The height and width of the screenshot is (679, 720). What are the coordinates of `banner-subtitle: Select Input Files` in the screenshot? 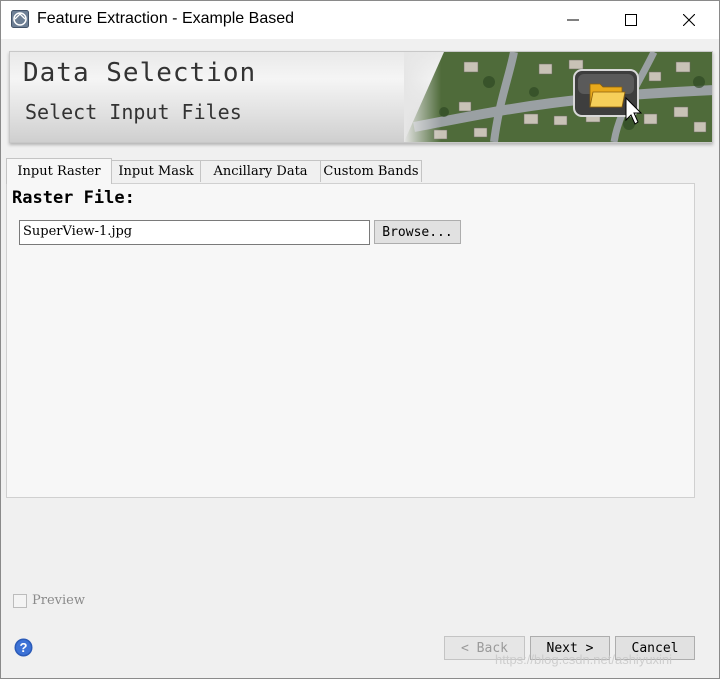 It's located at (133, 112).